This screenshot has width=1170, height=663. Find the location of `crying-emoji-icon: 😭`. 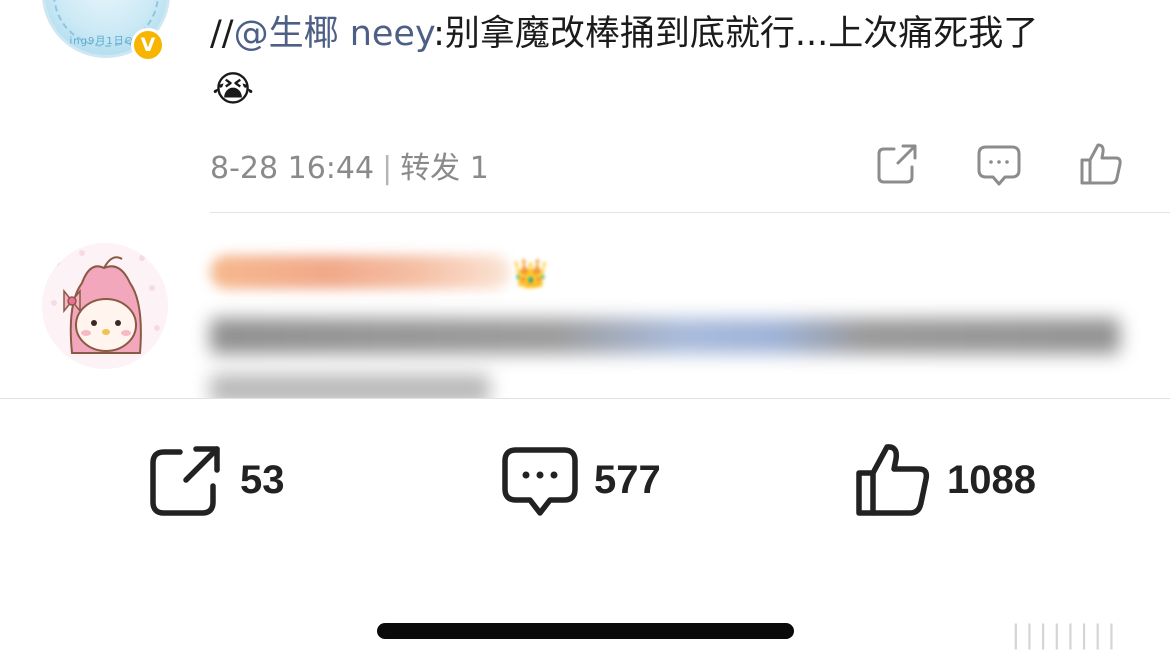

crying-emoji-icon: 😭 is located at coordinates (233, 89).